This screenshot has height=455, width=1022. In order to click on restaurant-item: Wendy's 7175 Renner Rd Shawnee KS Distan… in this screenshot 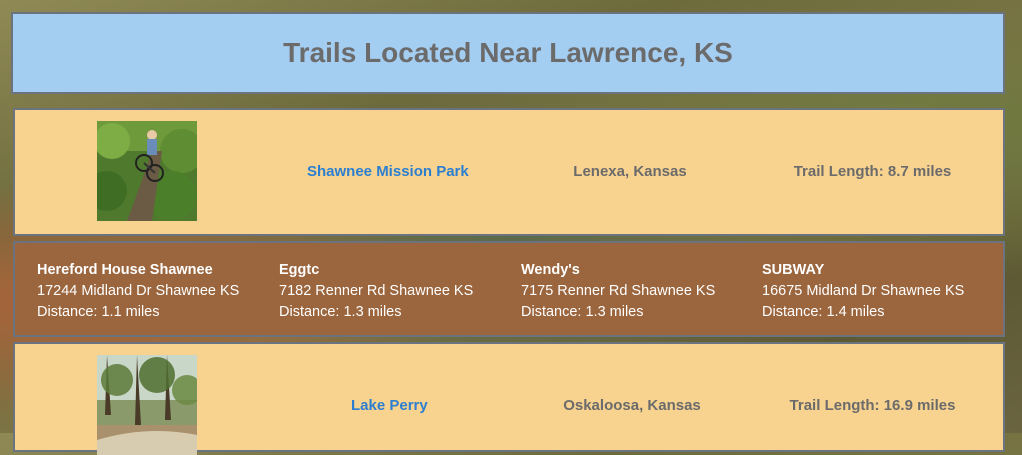, I will do `click(641, 291)`.